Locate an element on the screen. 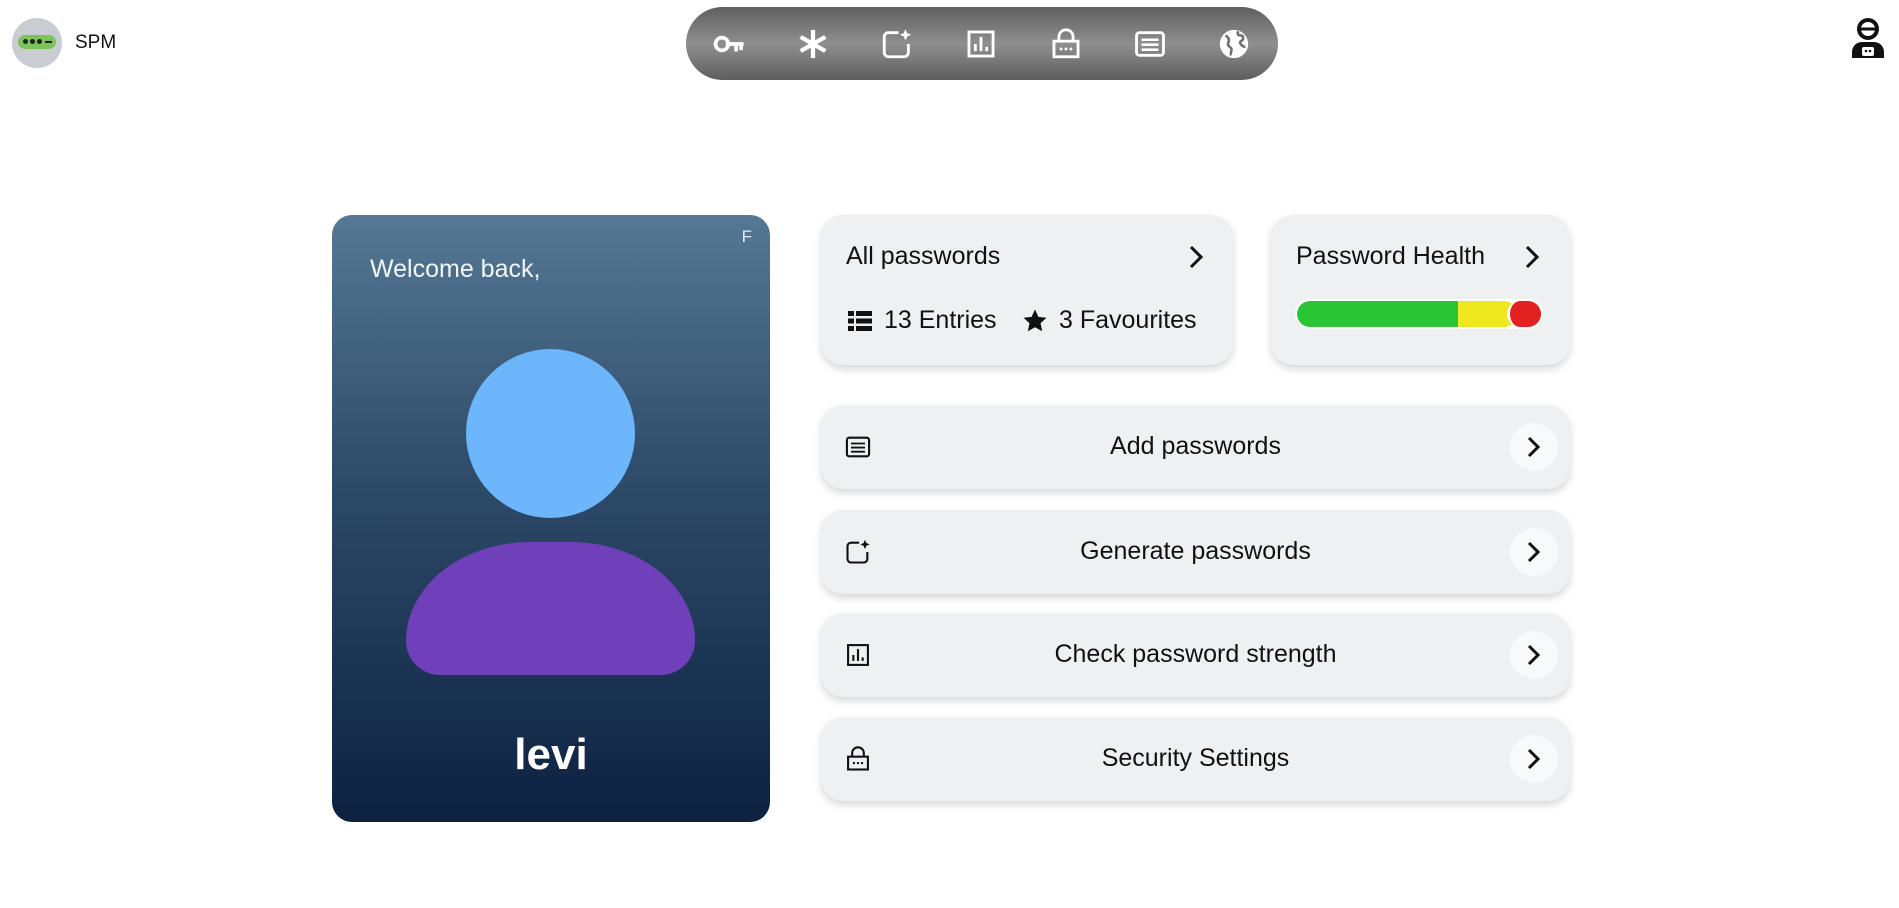 Image resolution: width=1899 pixels, height=908 pixels. check-strength-label: Check password strength is located at coordinates (1195, 654).